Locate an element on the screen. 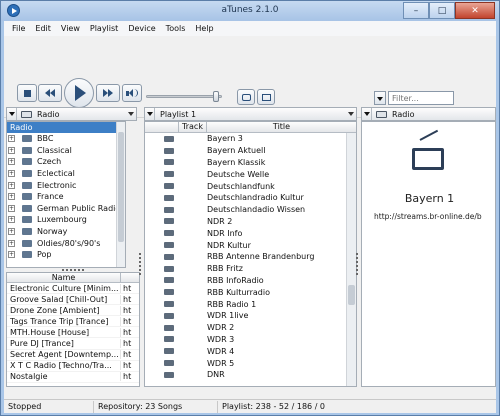 This screenshot has height=416, width=500. list-item: Tags Trance Trip [Trance] ht is located at coordinates (73, 322).